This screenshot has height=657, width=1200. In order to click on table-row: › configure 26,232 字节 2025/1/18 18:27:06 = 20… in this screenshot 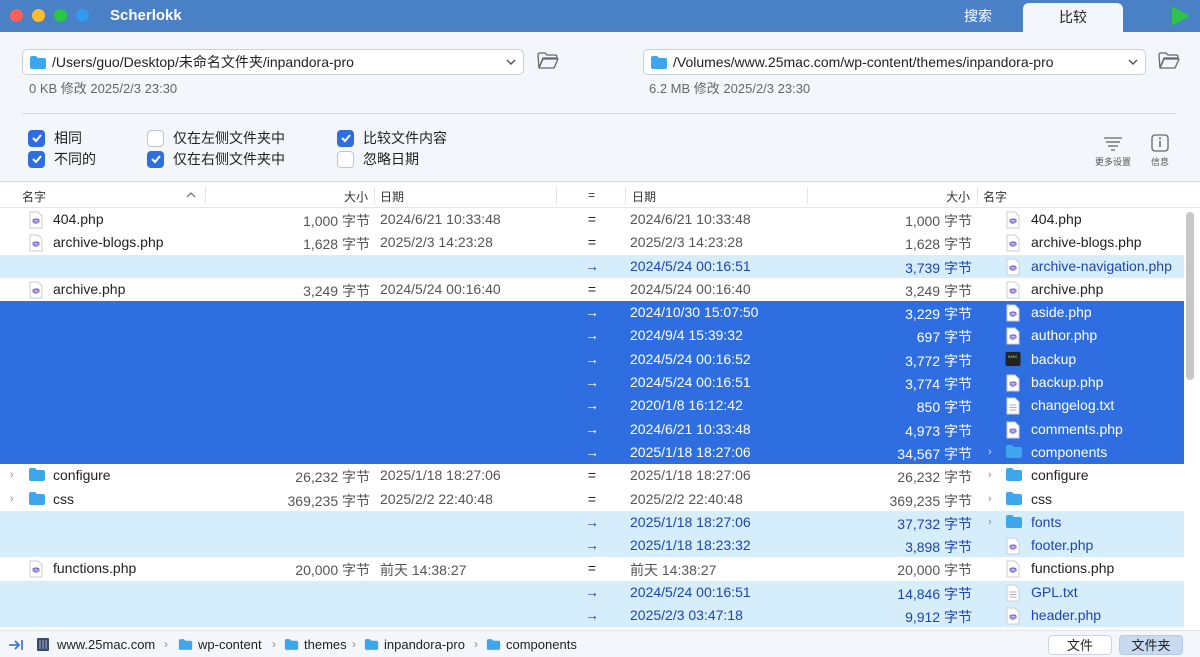, I will do `click(592, 476)`.